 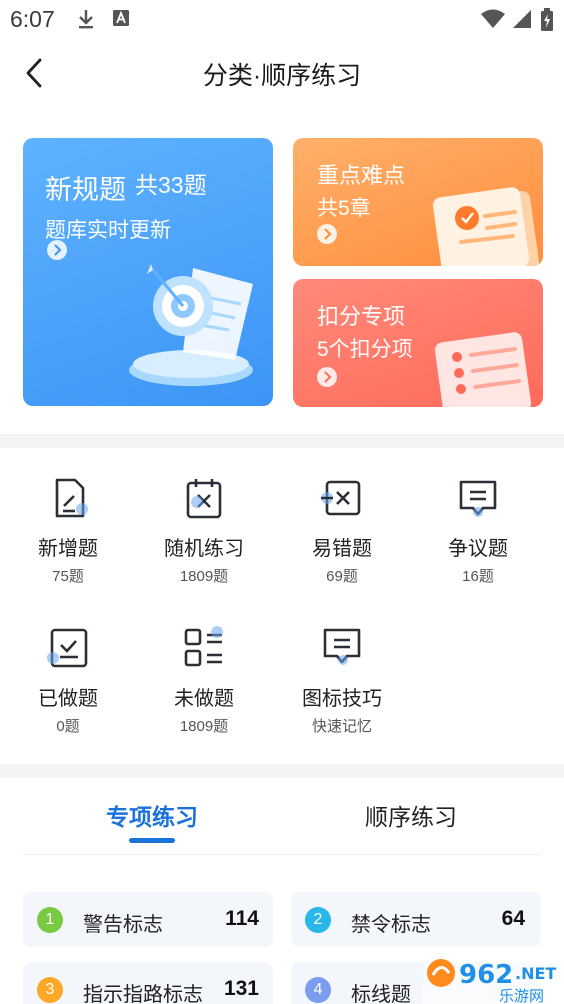 What do you see at coordinates (478, 549) in the screenshot?
I see `grid-label: 争议题` at bounding box center [478, 549].